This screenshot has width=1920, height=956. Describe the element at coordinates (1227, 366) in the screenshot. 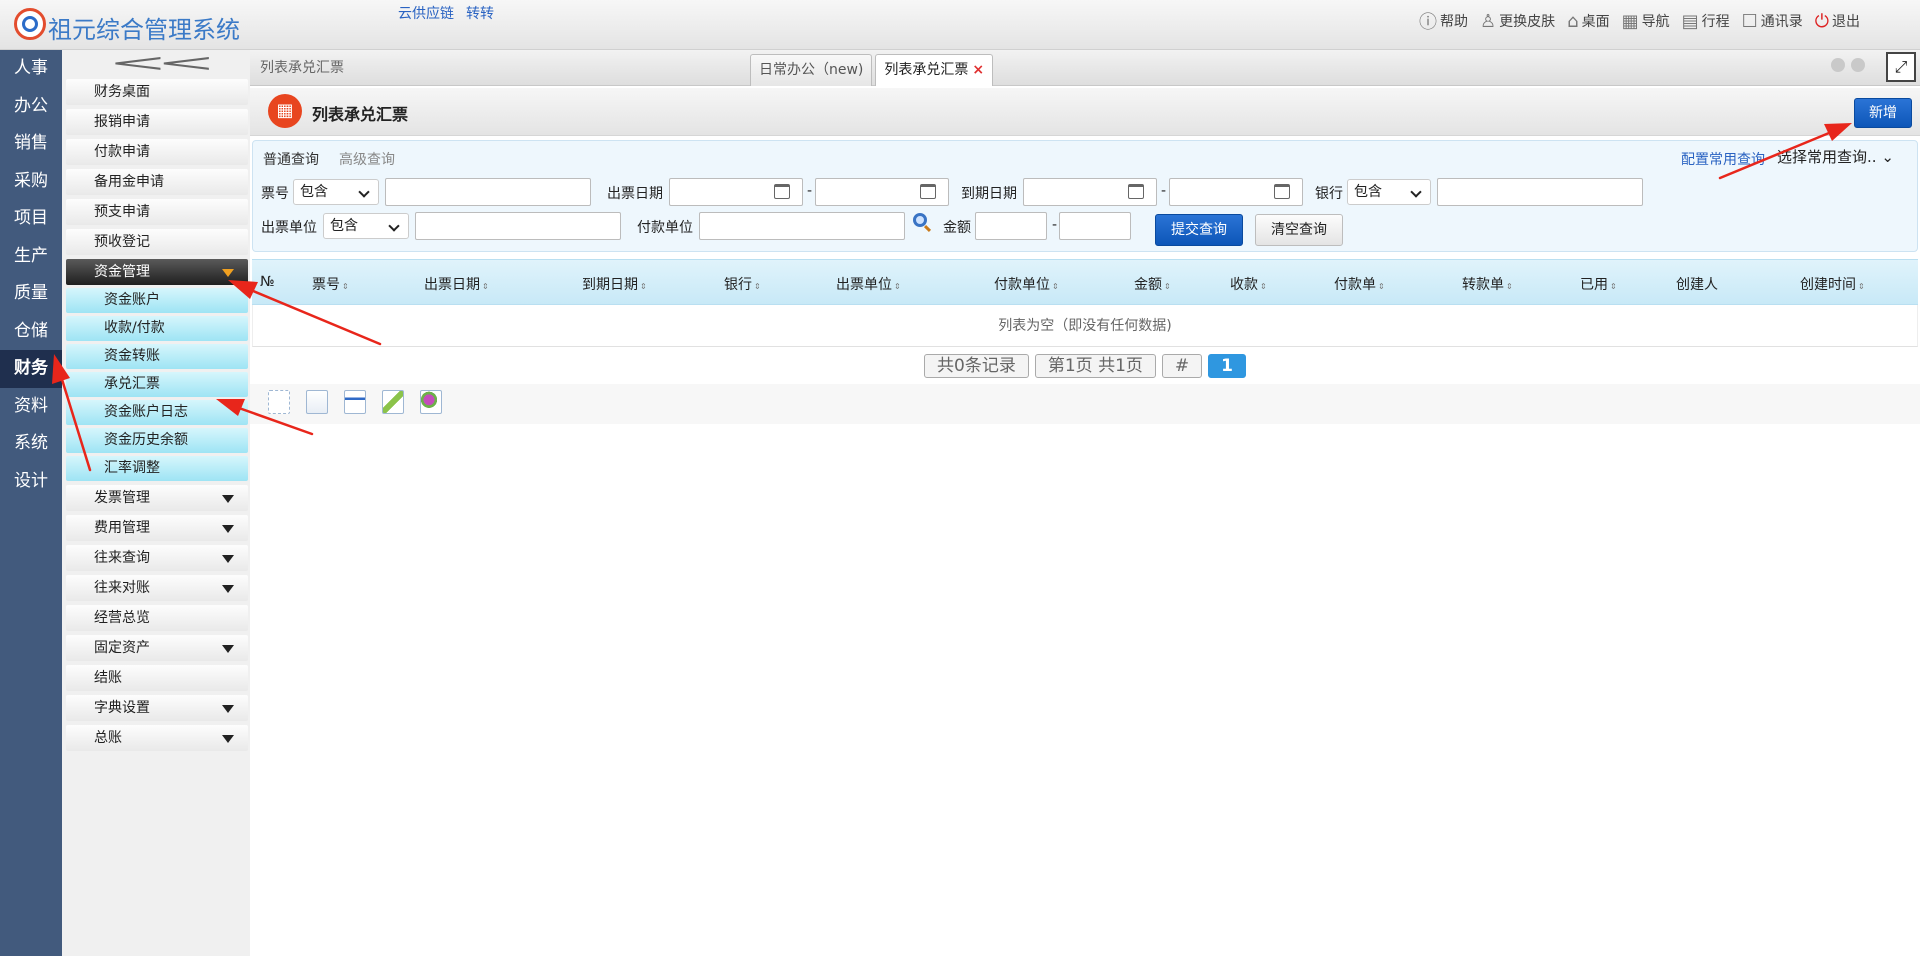

I see `page-1-button: 1` at that location.